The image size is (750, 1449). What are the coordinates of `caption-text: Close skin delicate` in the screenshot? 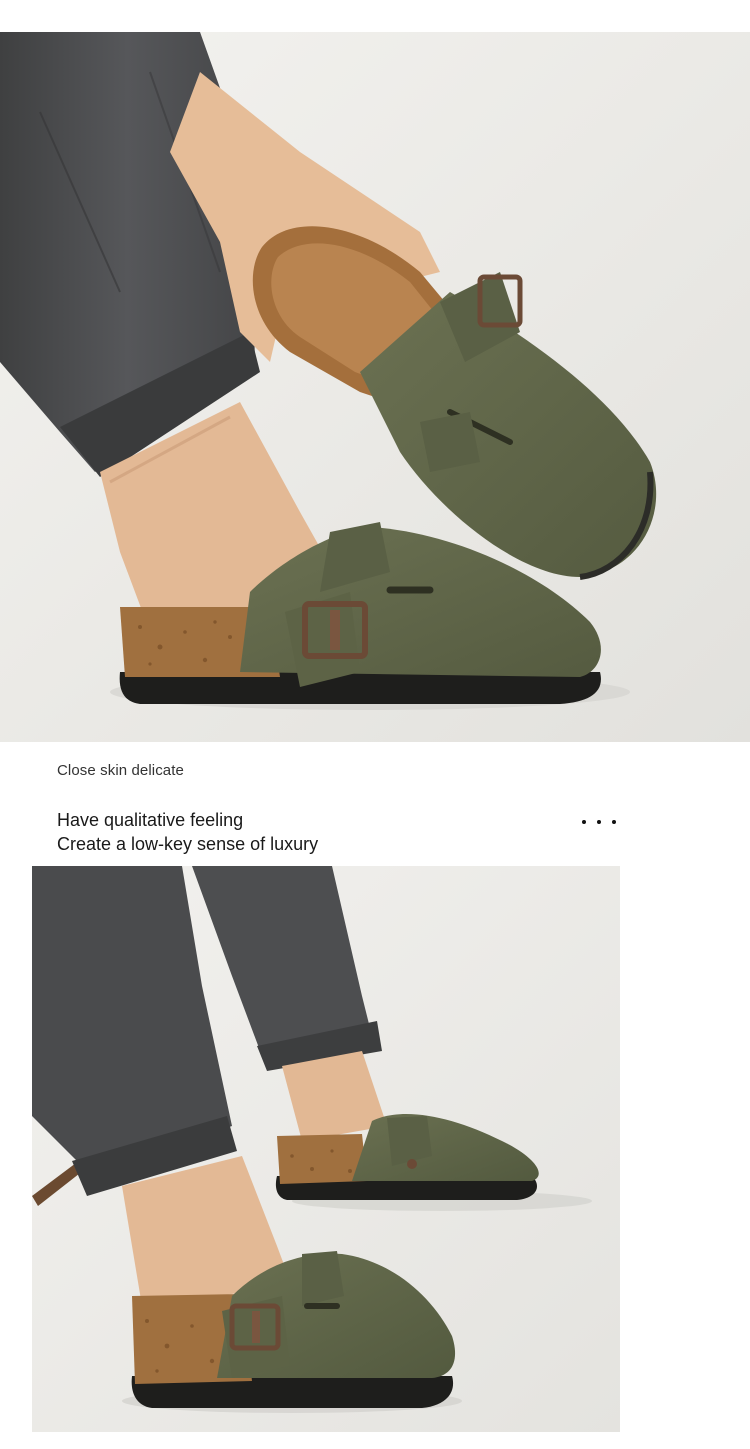 It's located at (120, 770).